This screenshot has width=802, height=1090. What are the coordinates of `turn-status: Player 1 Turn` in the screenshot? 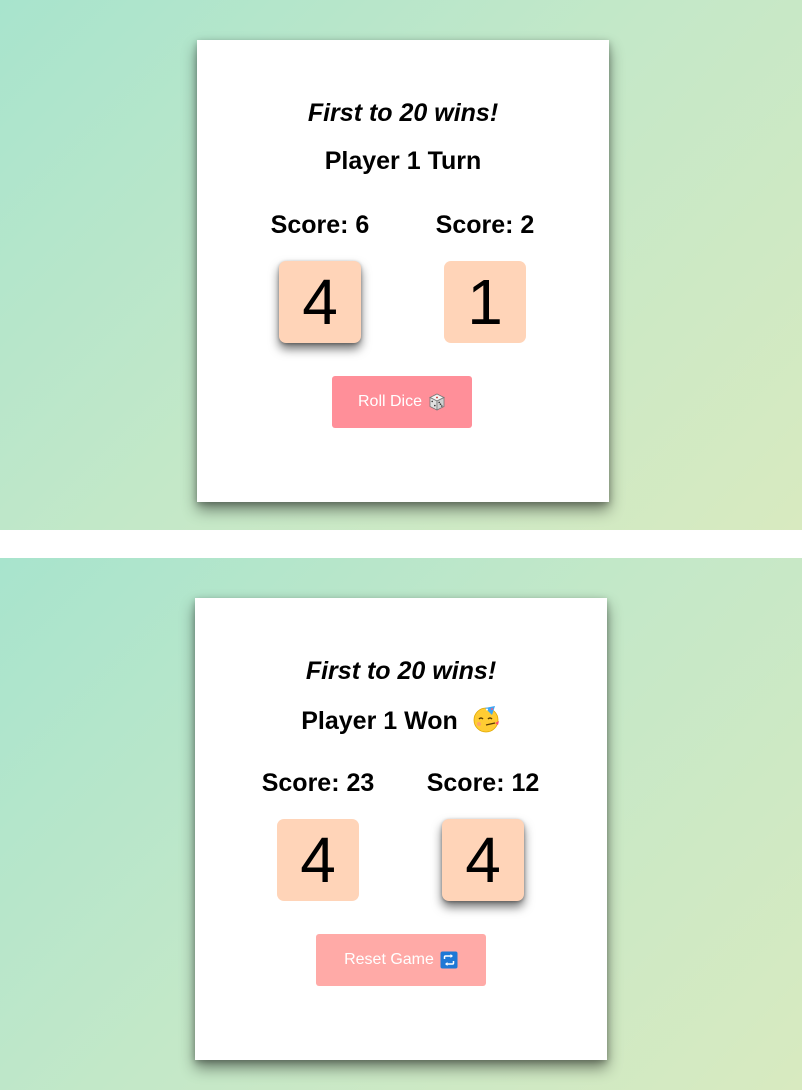 It's located at (403, 161).